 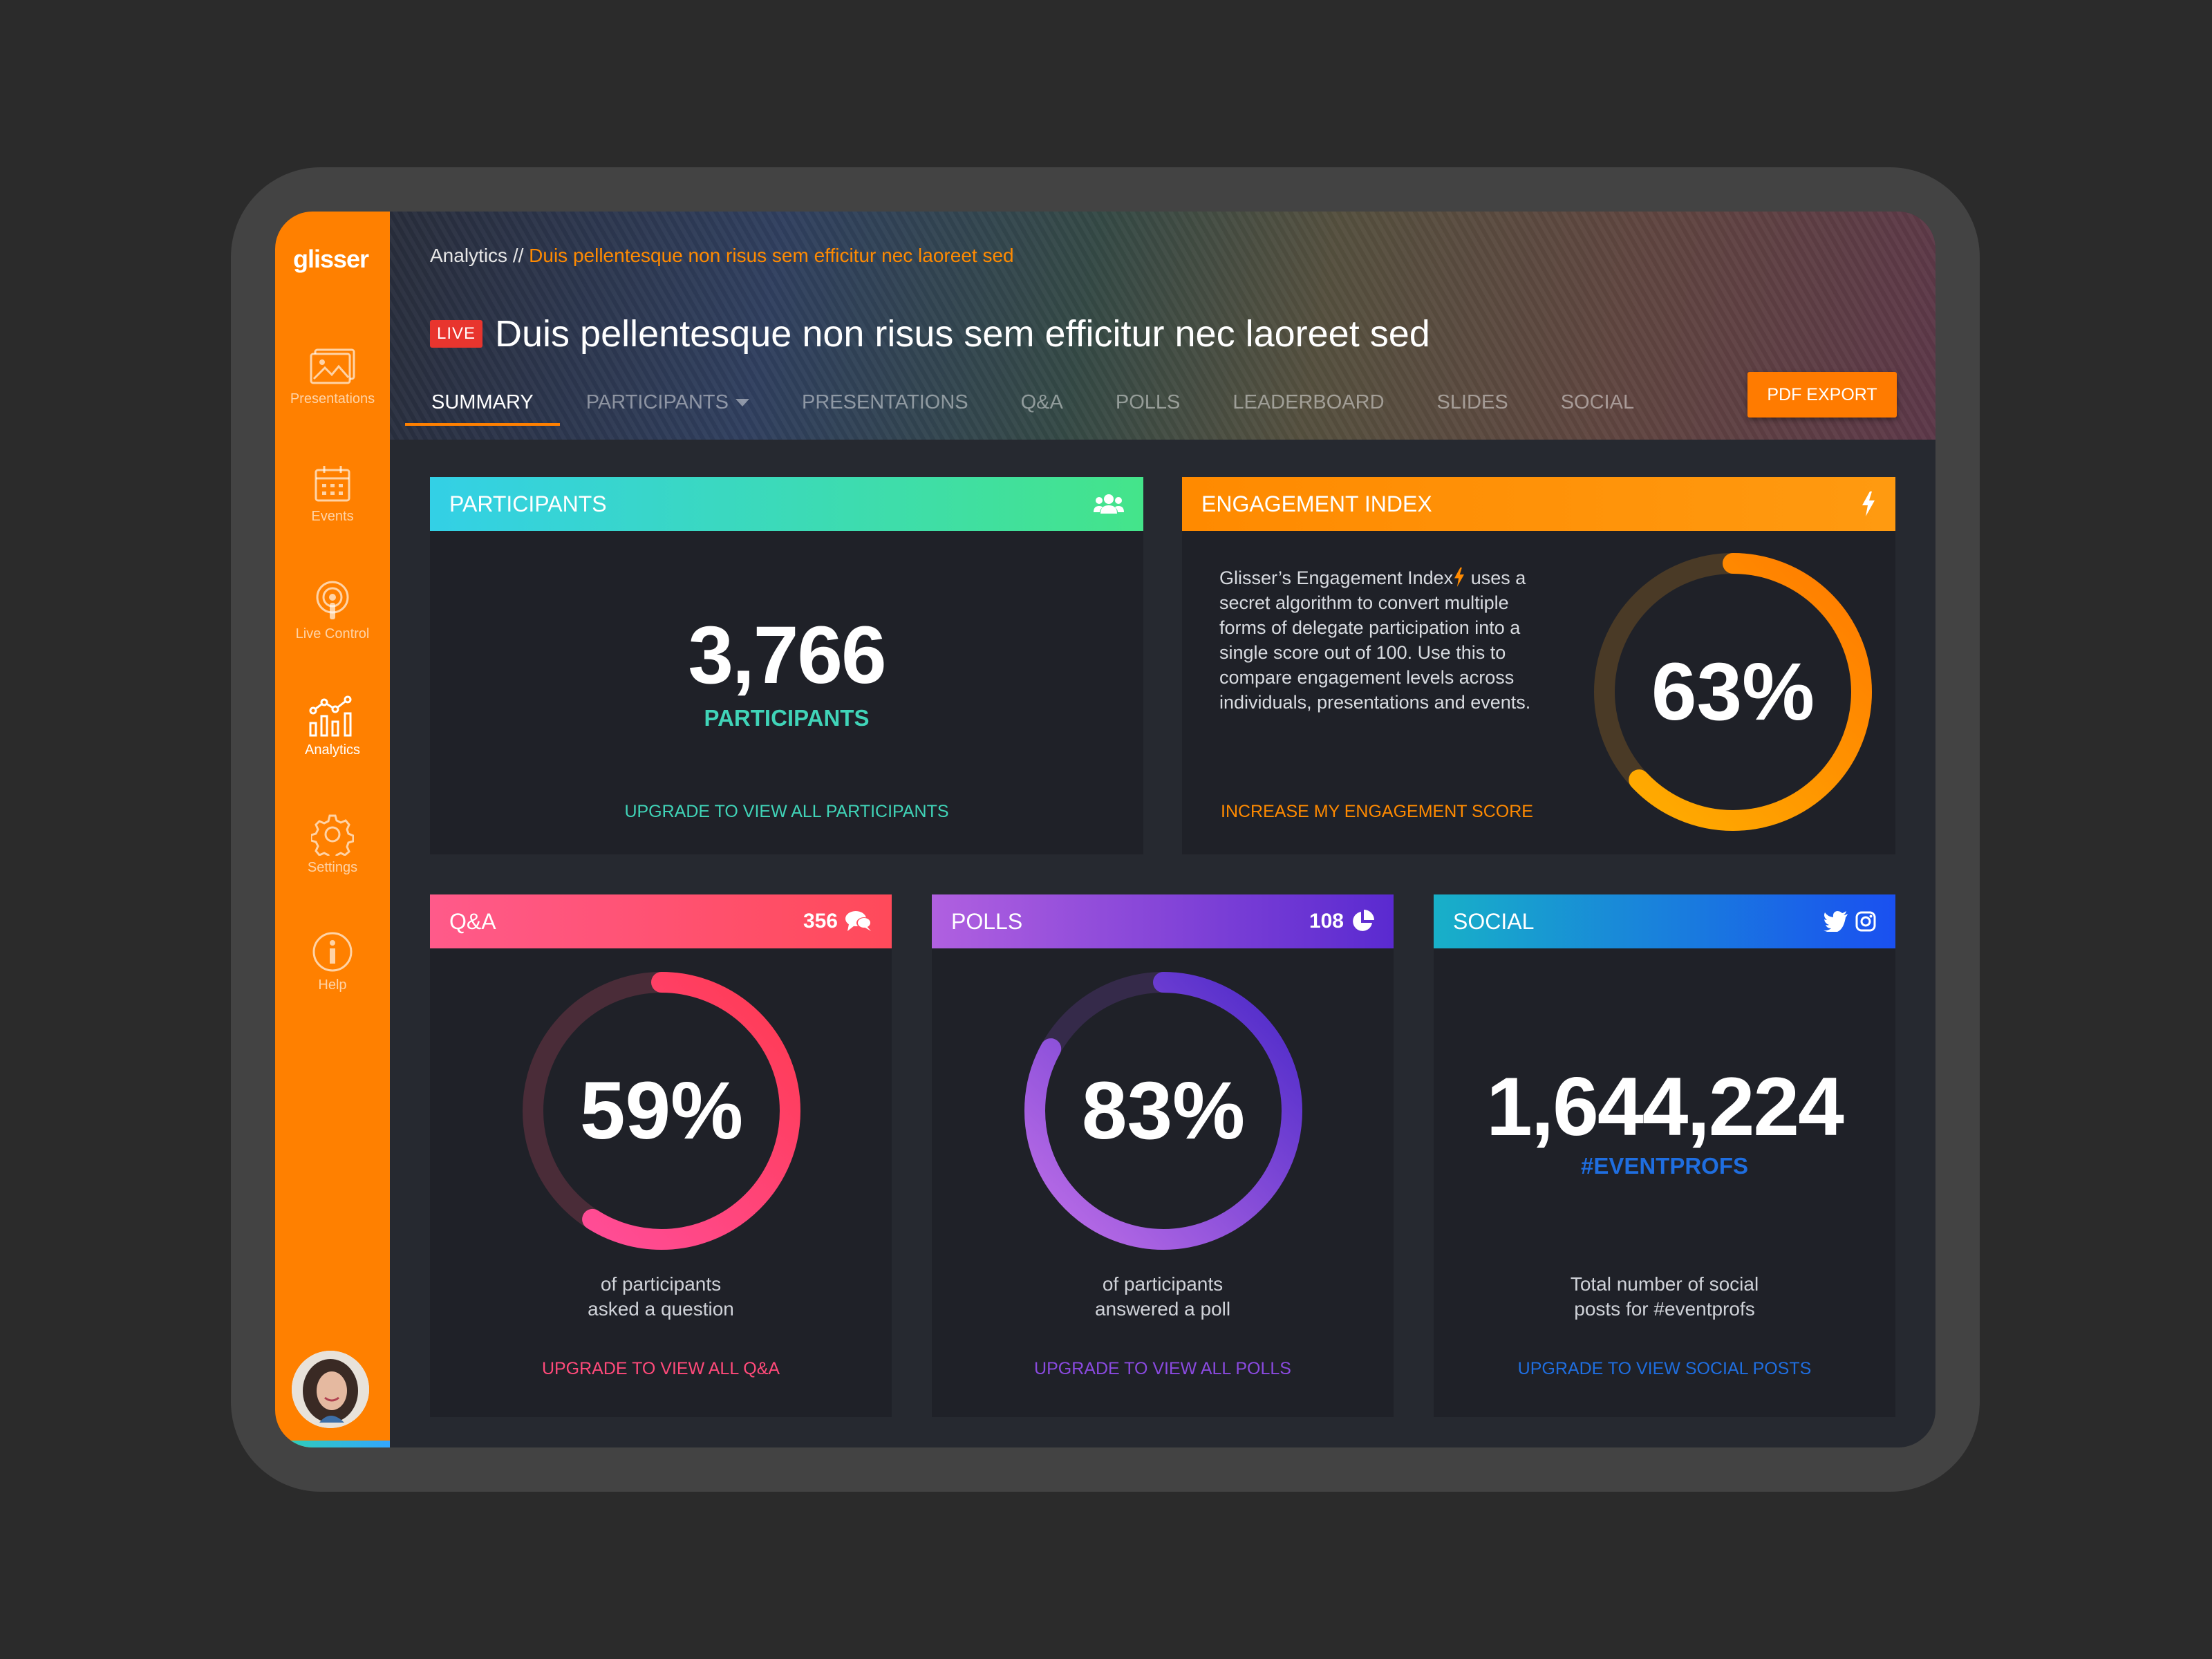 What do you see at coordinates (987, 921) in the screenshot?
I see `polls-card-title: POLLS` at bounding box center [987, 921].